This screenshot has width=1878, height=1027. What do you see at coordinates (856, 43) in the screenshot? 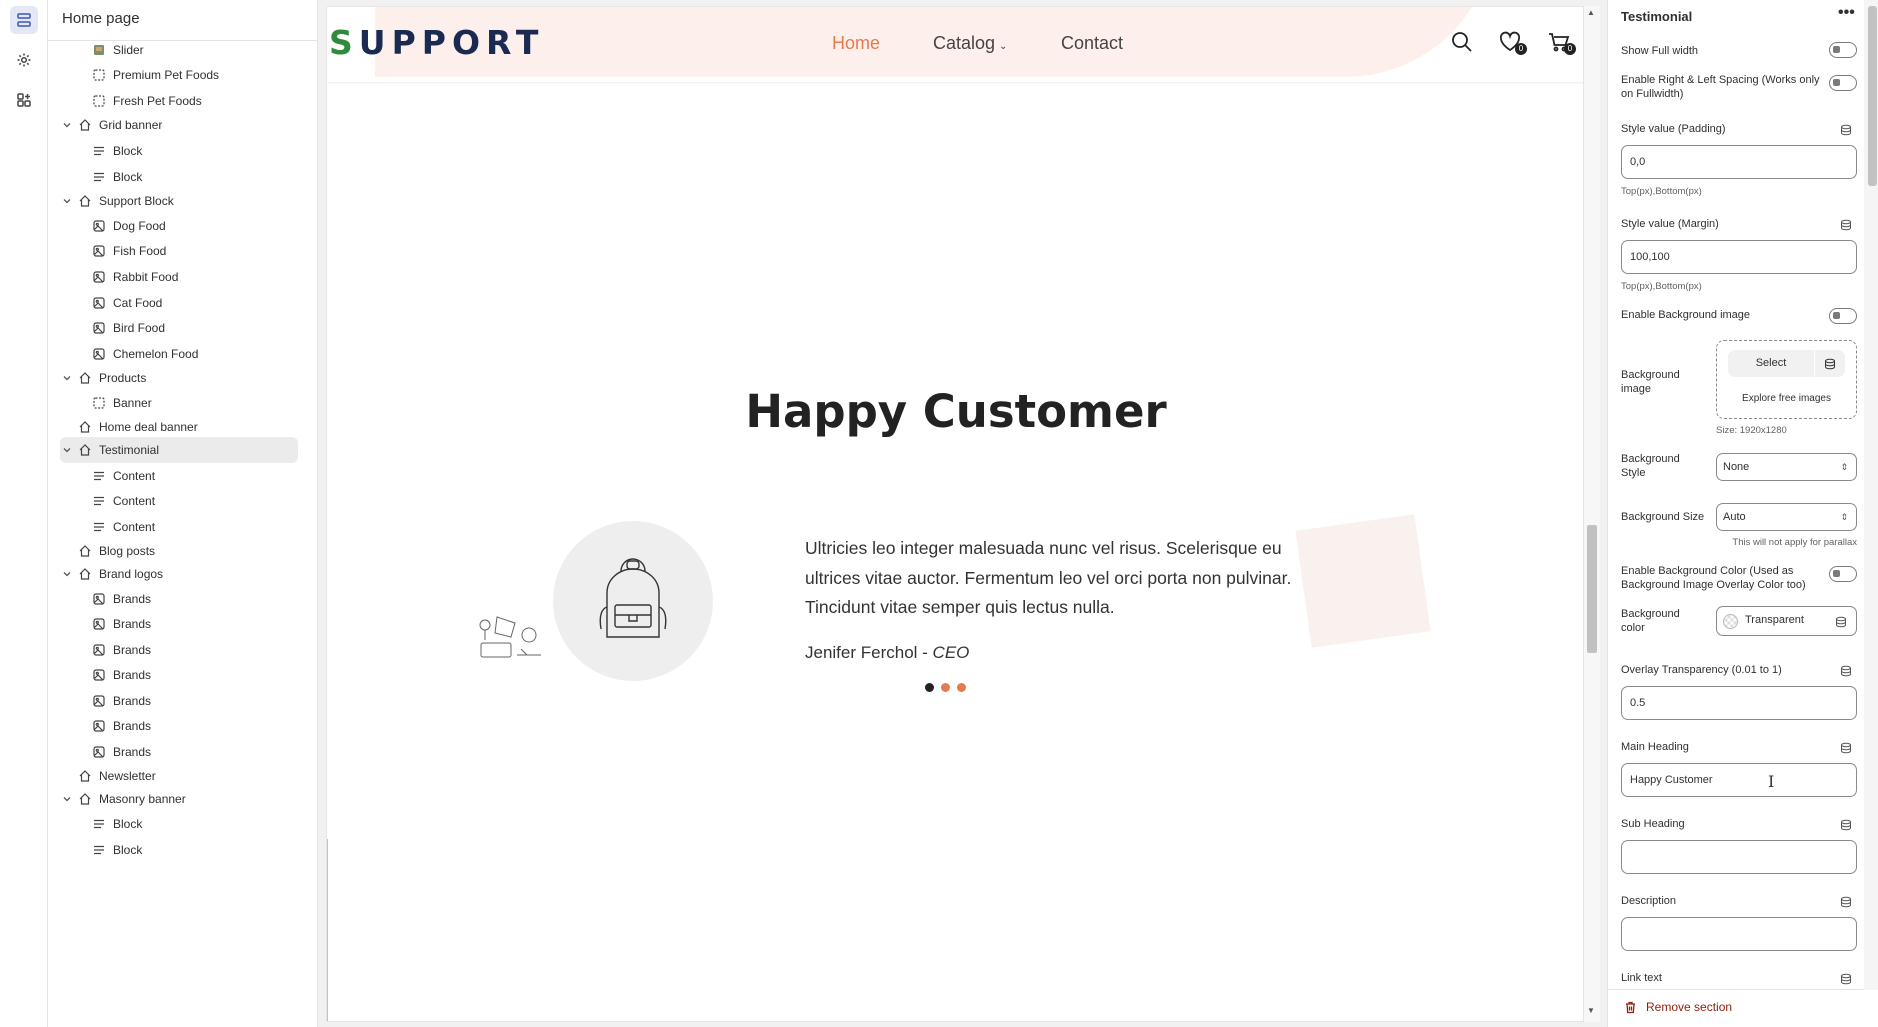
I see `nav-home: Home` at bounding box center [856, 43].